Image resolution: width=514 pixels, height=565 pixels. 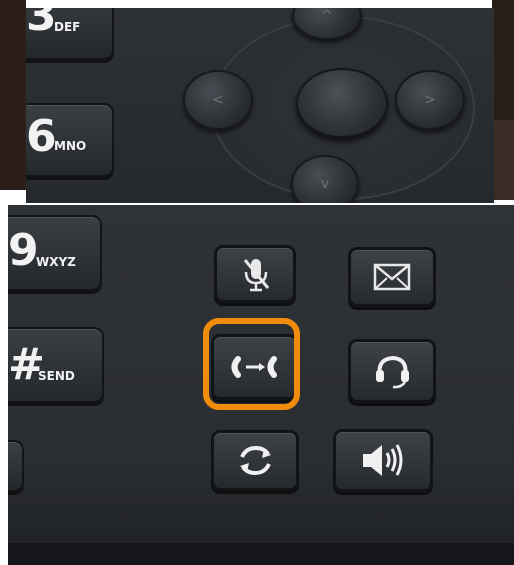 I want to click on nav-right-button: >, so click(x=430, y=100).